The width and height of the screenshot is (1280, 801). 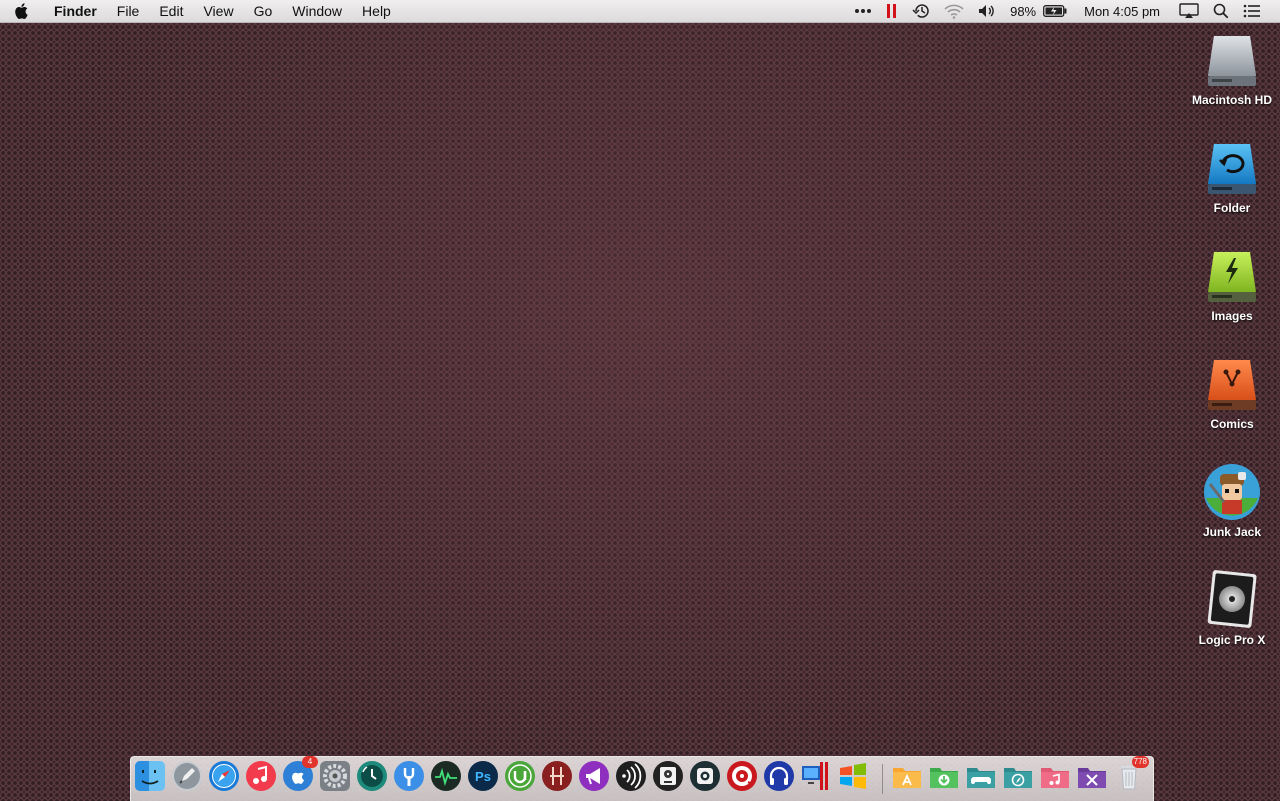 I want to click on compass-folder-icon, so click(x=1018, y=778).